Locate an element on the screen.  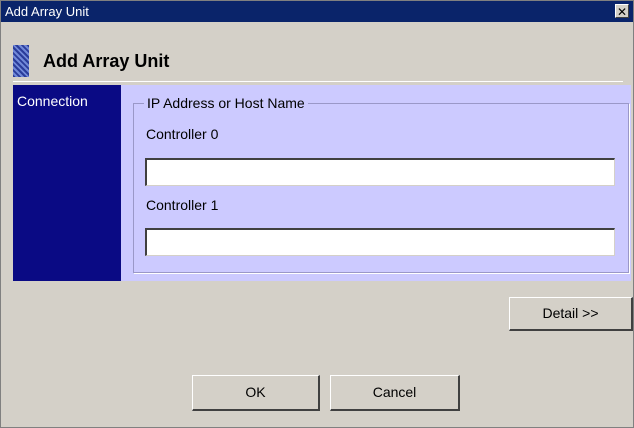
detail-button: Detail >> is located at coordinates (571, 314).